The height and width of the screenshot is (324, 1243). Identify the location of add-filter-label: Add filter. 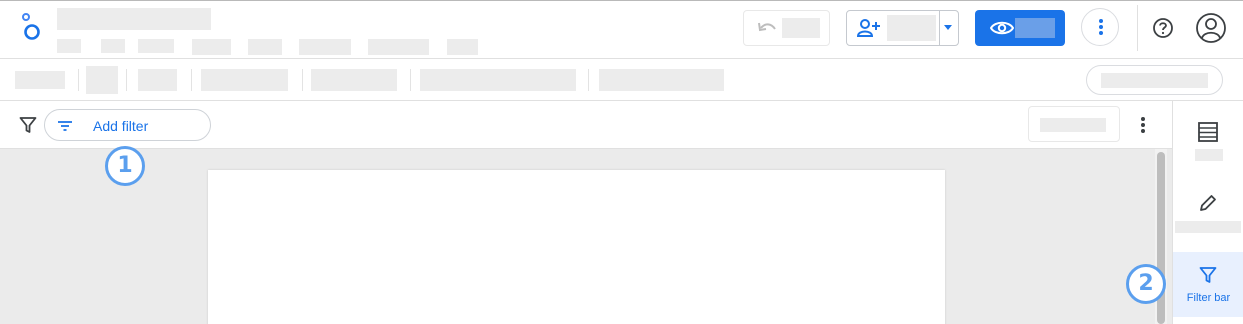
(121, 126).